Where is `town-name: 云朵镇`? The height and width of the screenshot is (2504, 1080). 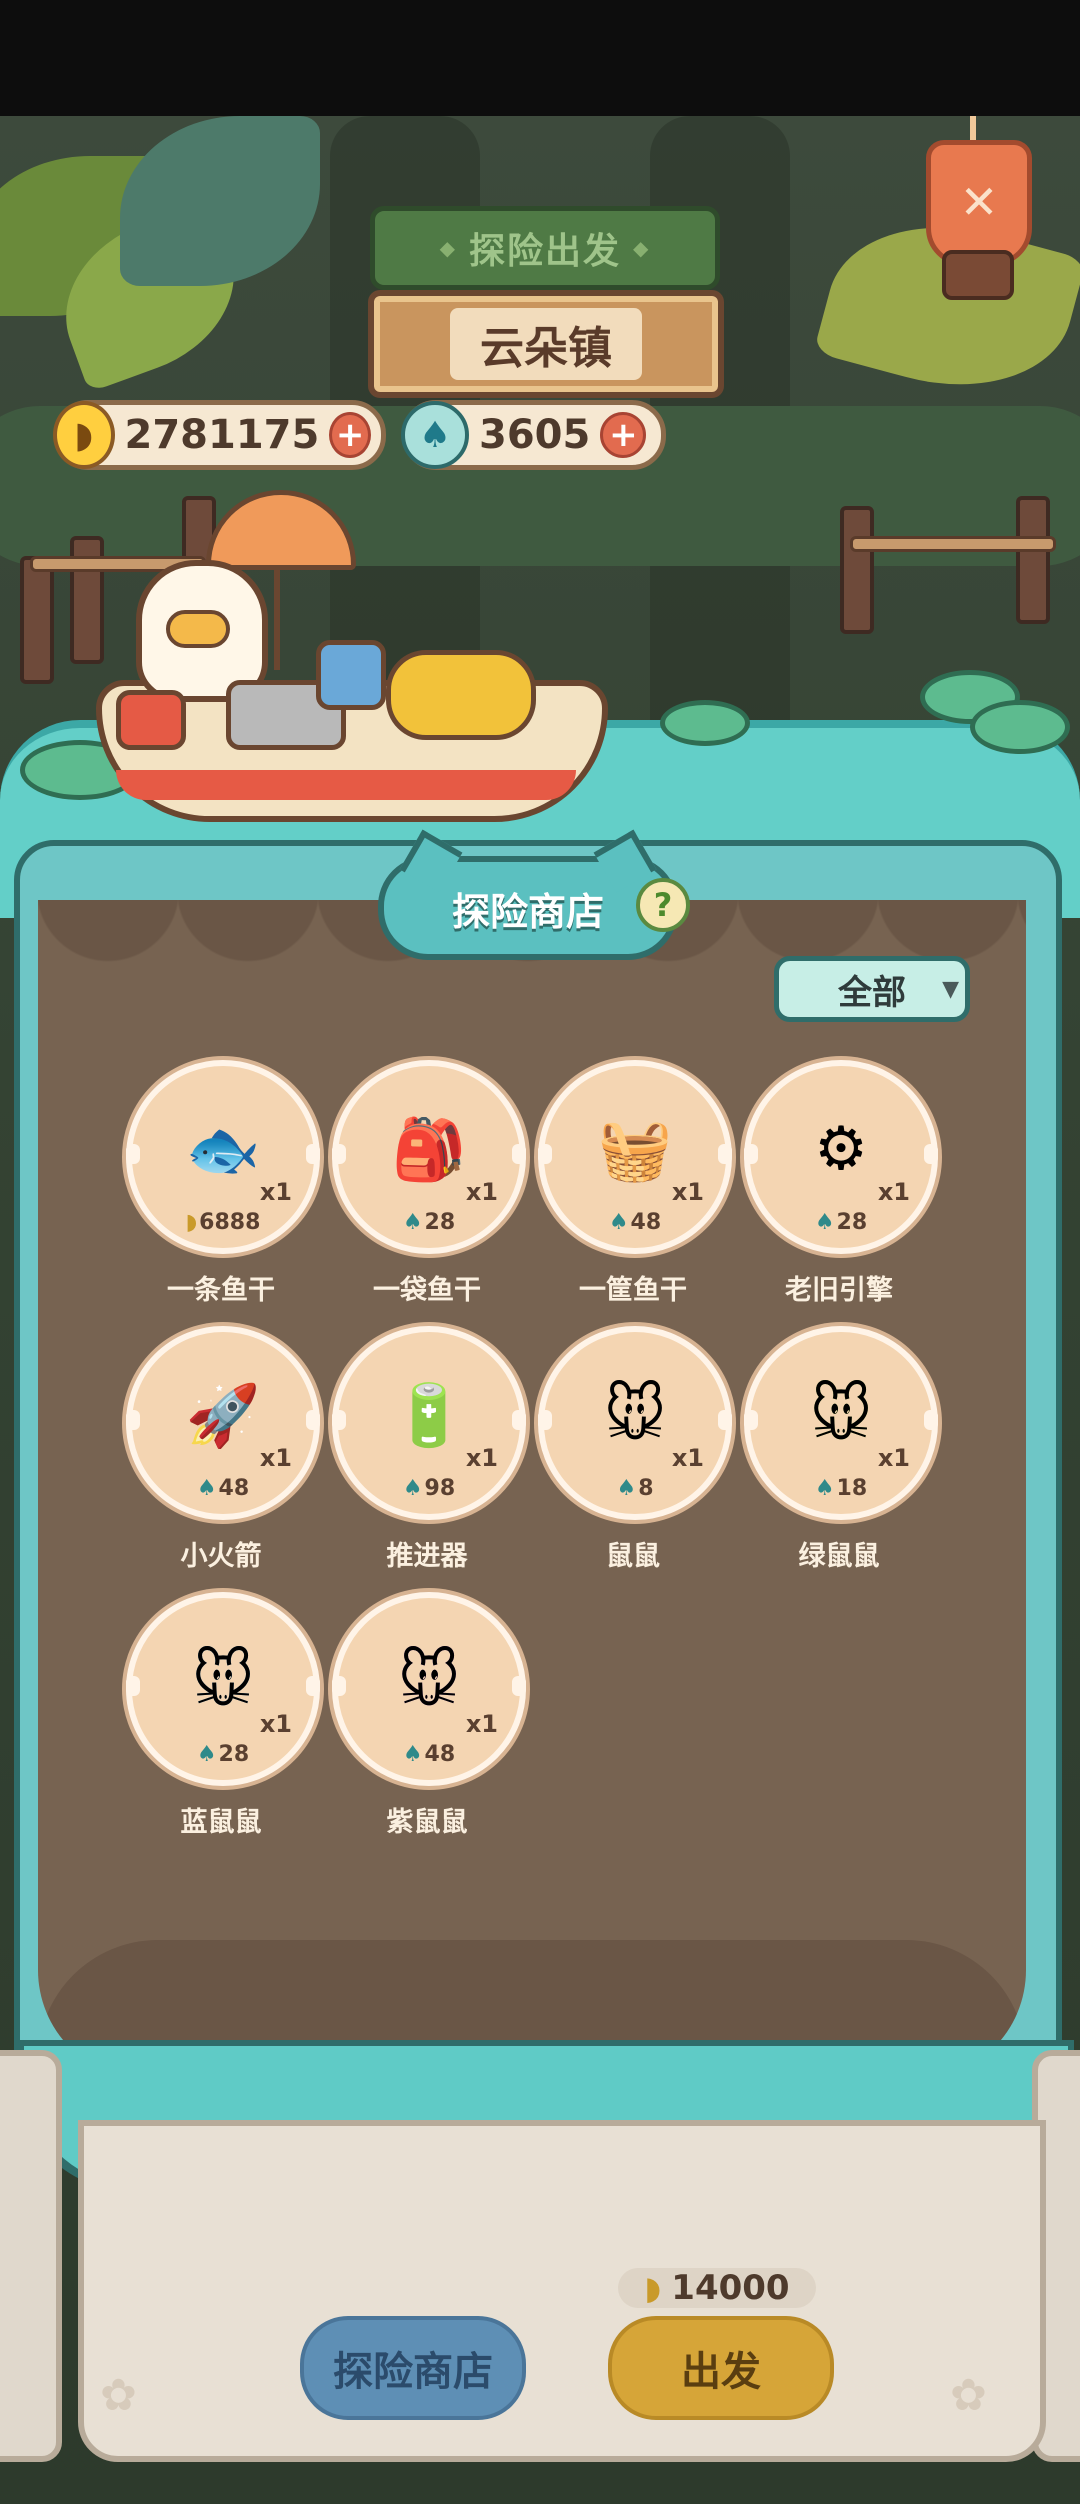 town-name: 云朵镇 is located at coordinates (546, 344).